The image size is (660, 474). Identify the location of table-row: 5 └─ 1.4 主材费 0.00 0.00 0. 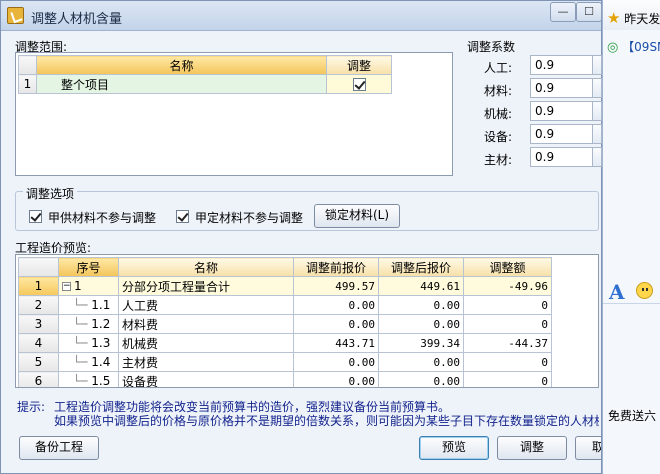
(285, 362).